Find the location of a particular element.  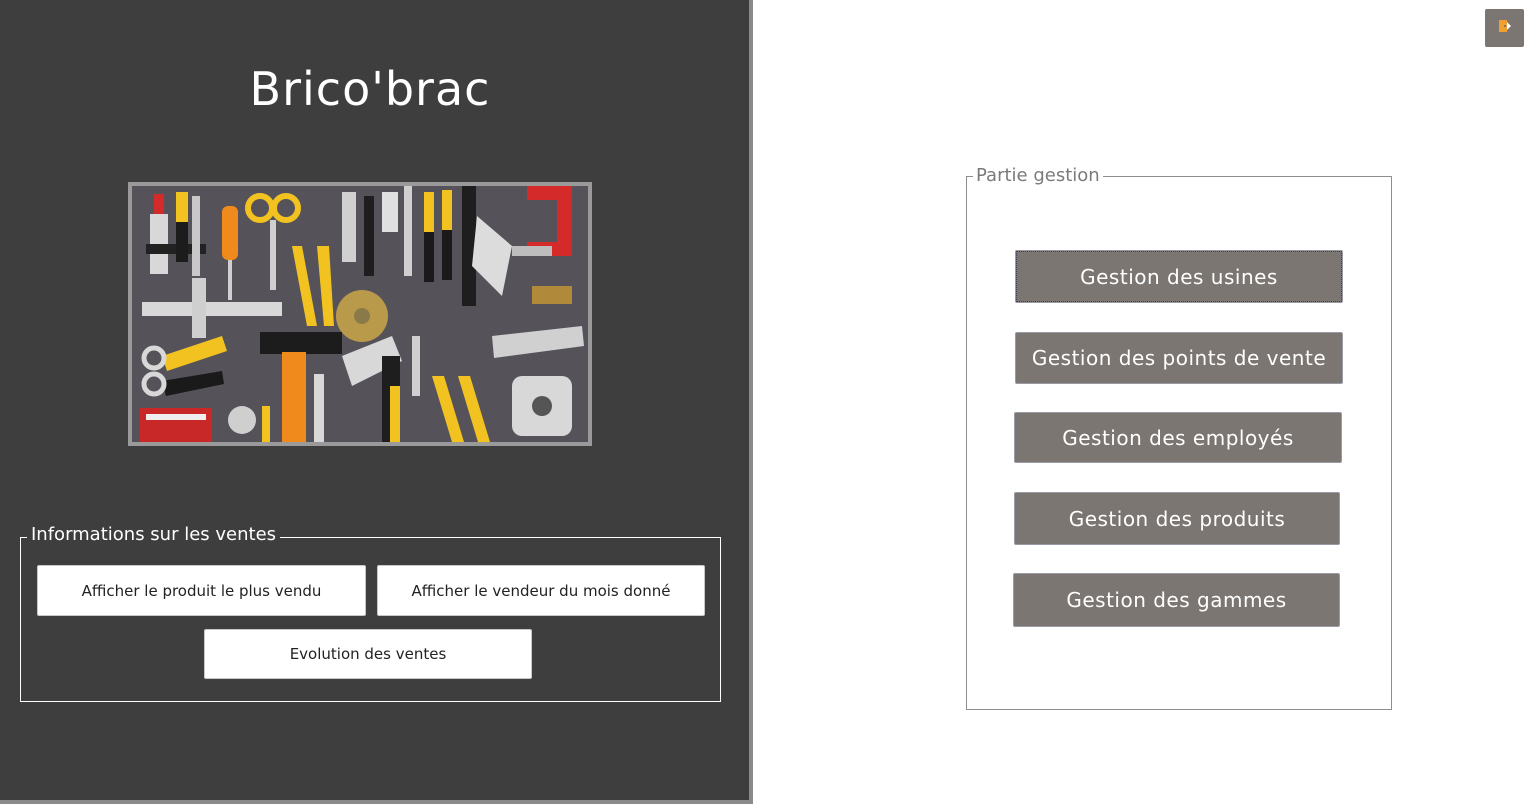

best-product-button: Afficher le produit le plus vendu is located at coordinates (201, 590).